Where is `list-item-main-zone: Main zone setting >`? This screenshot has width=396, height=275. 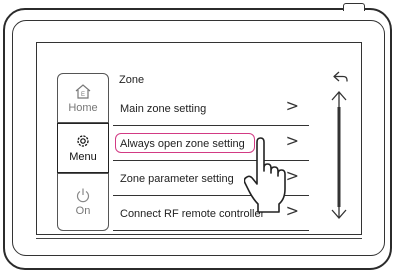
list-item-main-zone: Main zone setting > is located at coordinates (211, 108).